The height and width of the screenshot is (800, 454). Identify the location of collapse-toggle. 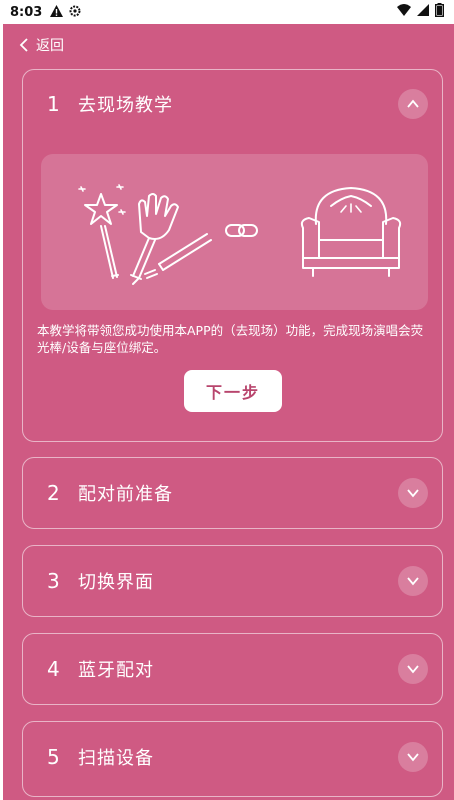
(413, 104).